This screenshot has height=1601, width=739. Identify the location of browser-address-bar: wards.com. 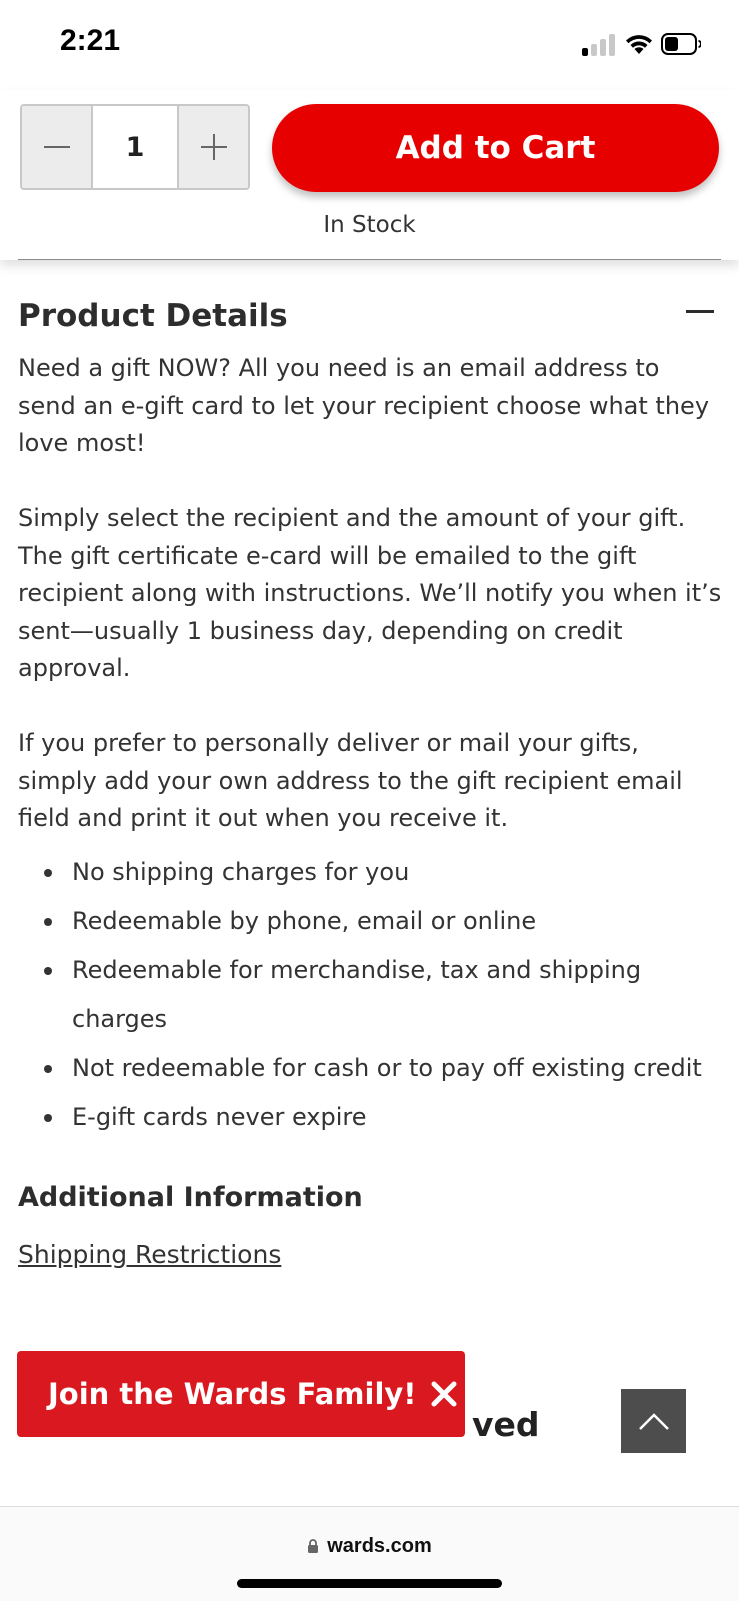
(369, 1553).